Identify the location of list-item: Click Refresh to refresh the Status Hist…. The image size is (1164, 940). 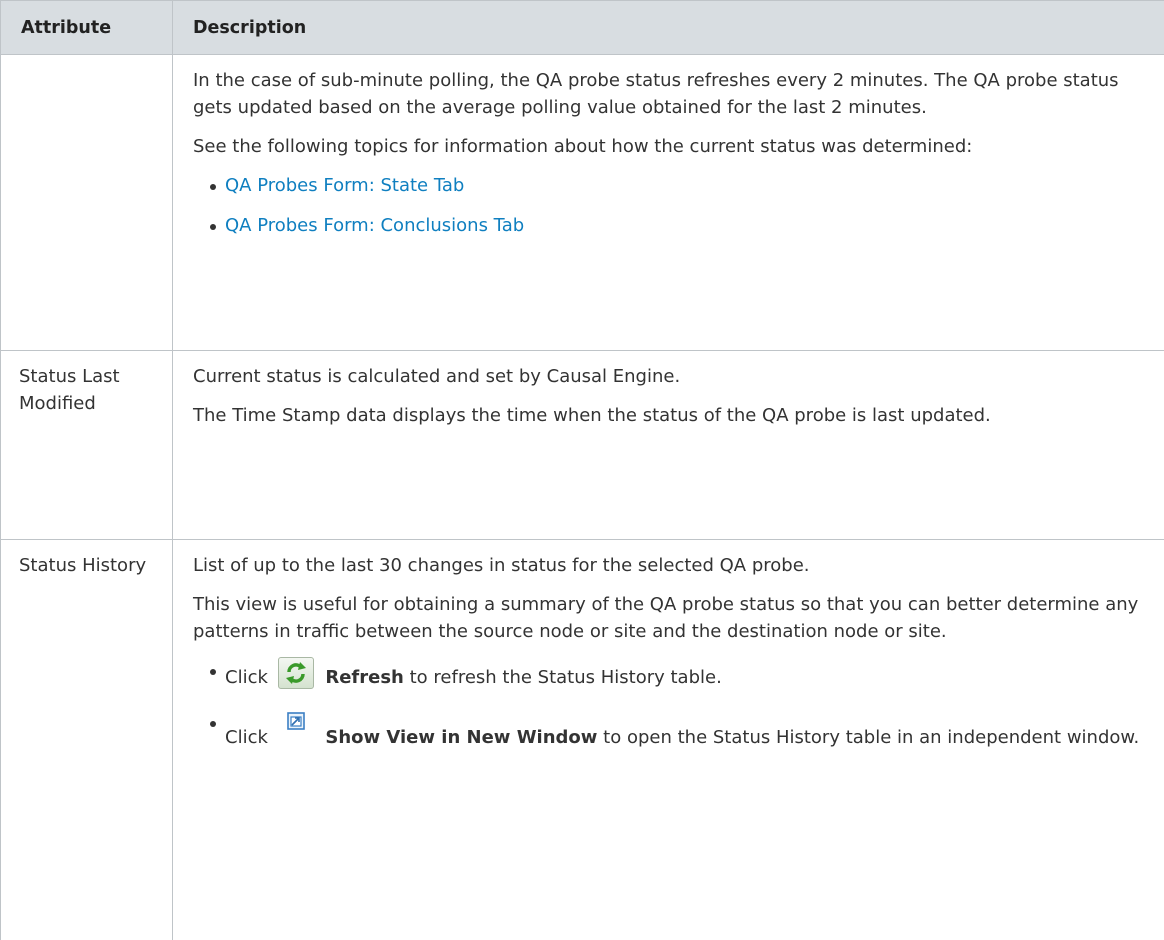
(677, 674).